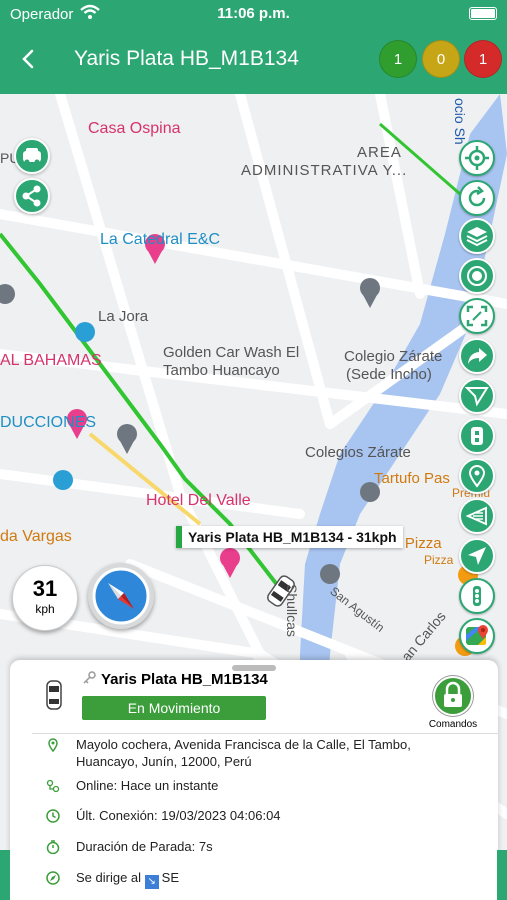 Image resolution: width=507 pixels, height=900 pixels. Describe the element at coordinates (483, 13) in the screenshot. I see `battery-icon` at that location.